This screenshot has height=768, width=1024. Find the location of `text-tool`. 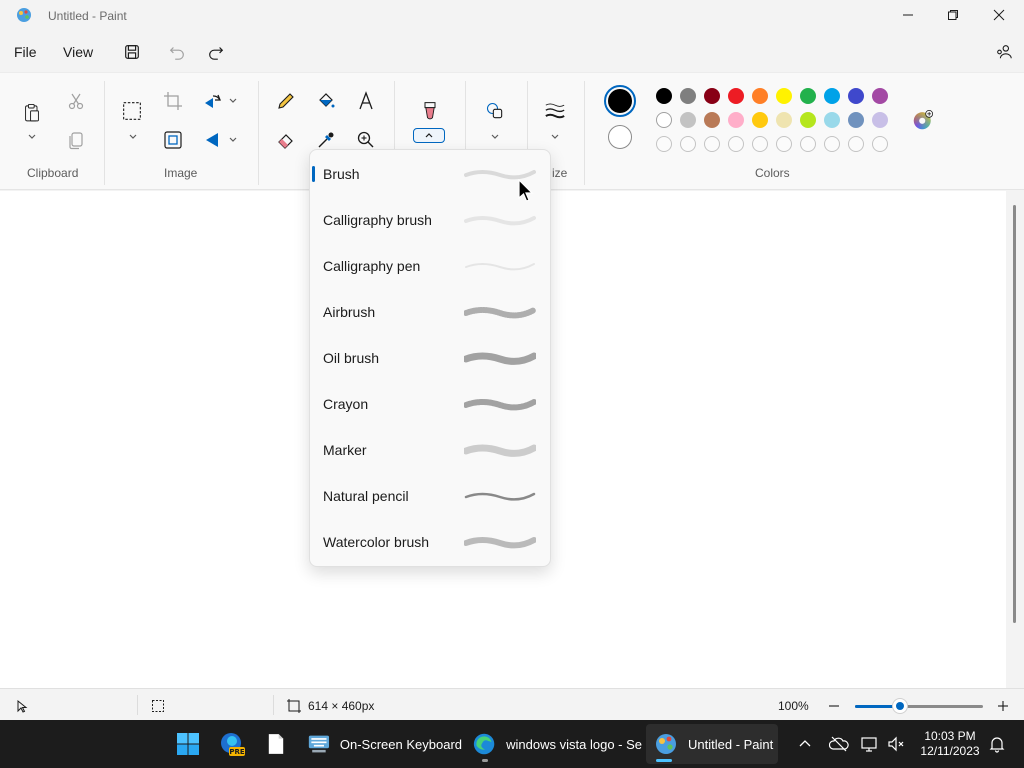

text-tool is located at coordinates (366, 101).